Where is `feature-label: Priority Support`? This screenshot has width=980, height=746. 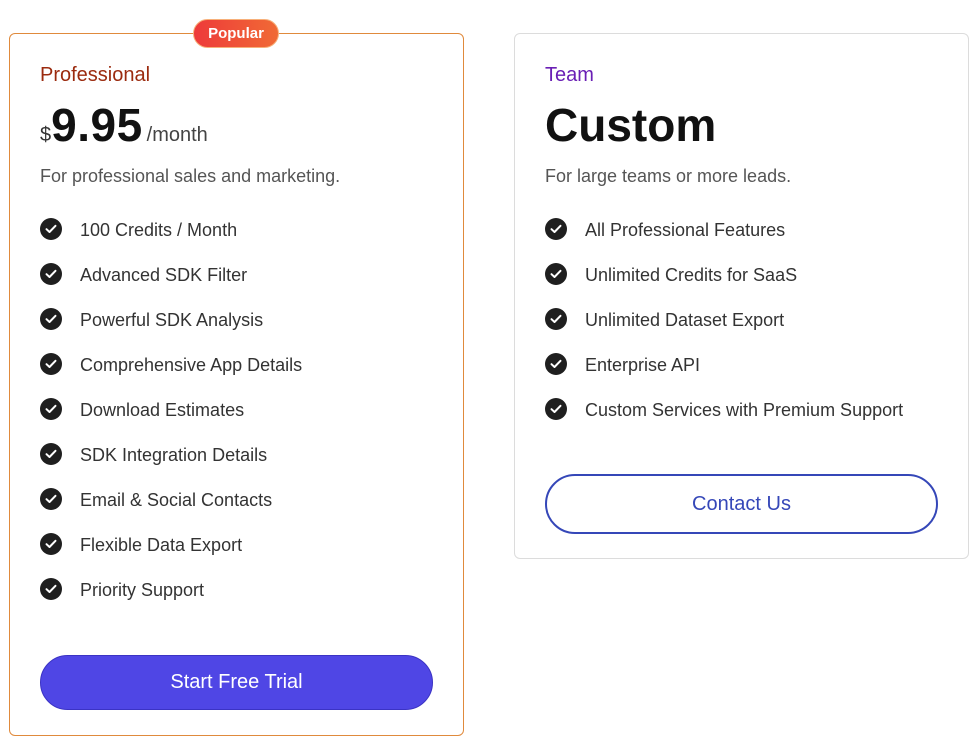 feature-label: Priority Support is located at coordinates (142, 590).